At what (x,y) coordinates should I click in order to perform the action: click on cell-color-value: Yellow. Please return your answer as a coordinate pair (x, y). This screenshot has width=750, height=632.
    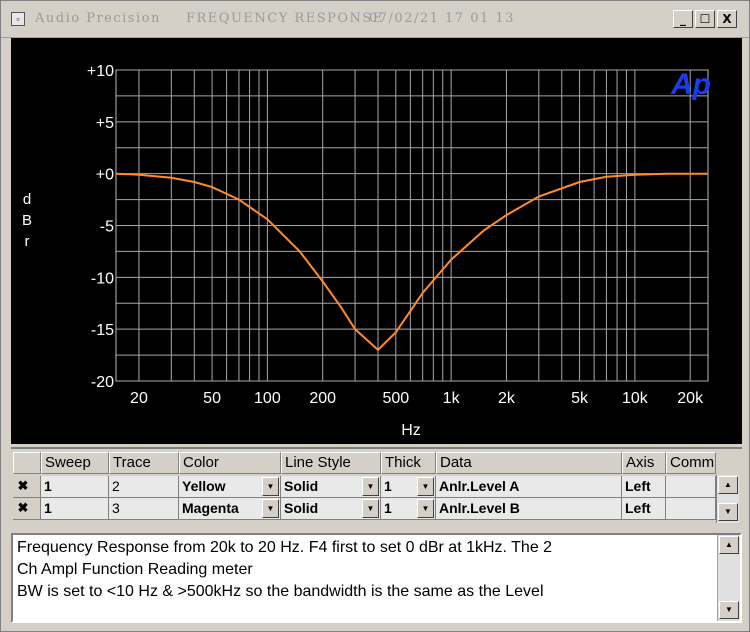
    Looking at the image, I should click on (204, 486).